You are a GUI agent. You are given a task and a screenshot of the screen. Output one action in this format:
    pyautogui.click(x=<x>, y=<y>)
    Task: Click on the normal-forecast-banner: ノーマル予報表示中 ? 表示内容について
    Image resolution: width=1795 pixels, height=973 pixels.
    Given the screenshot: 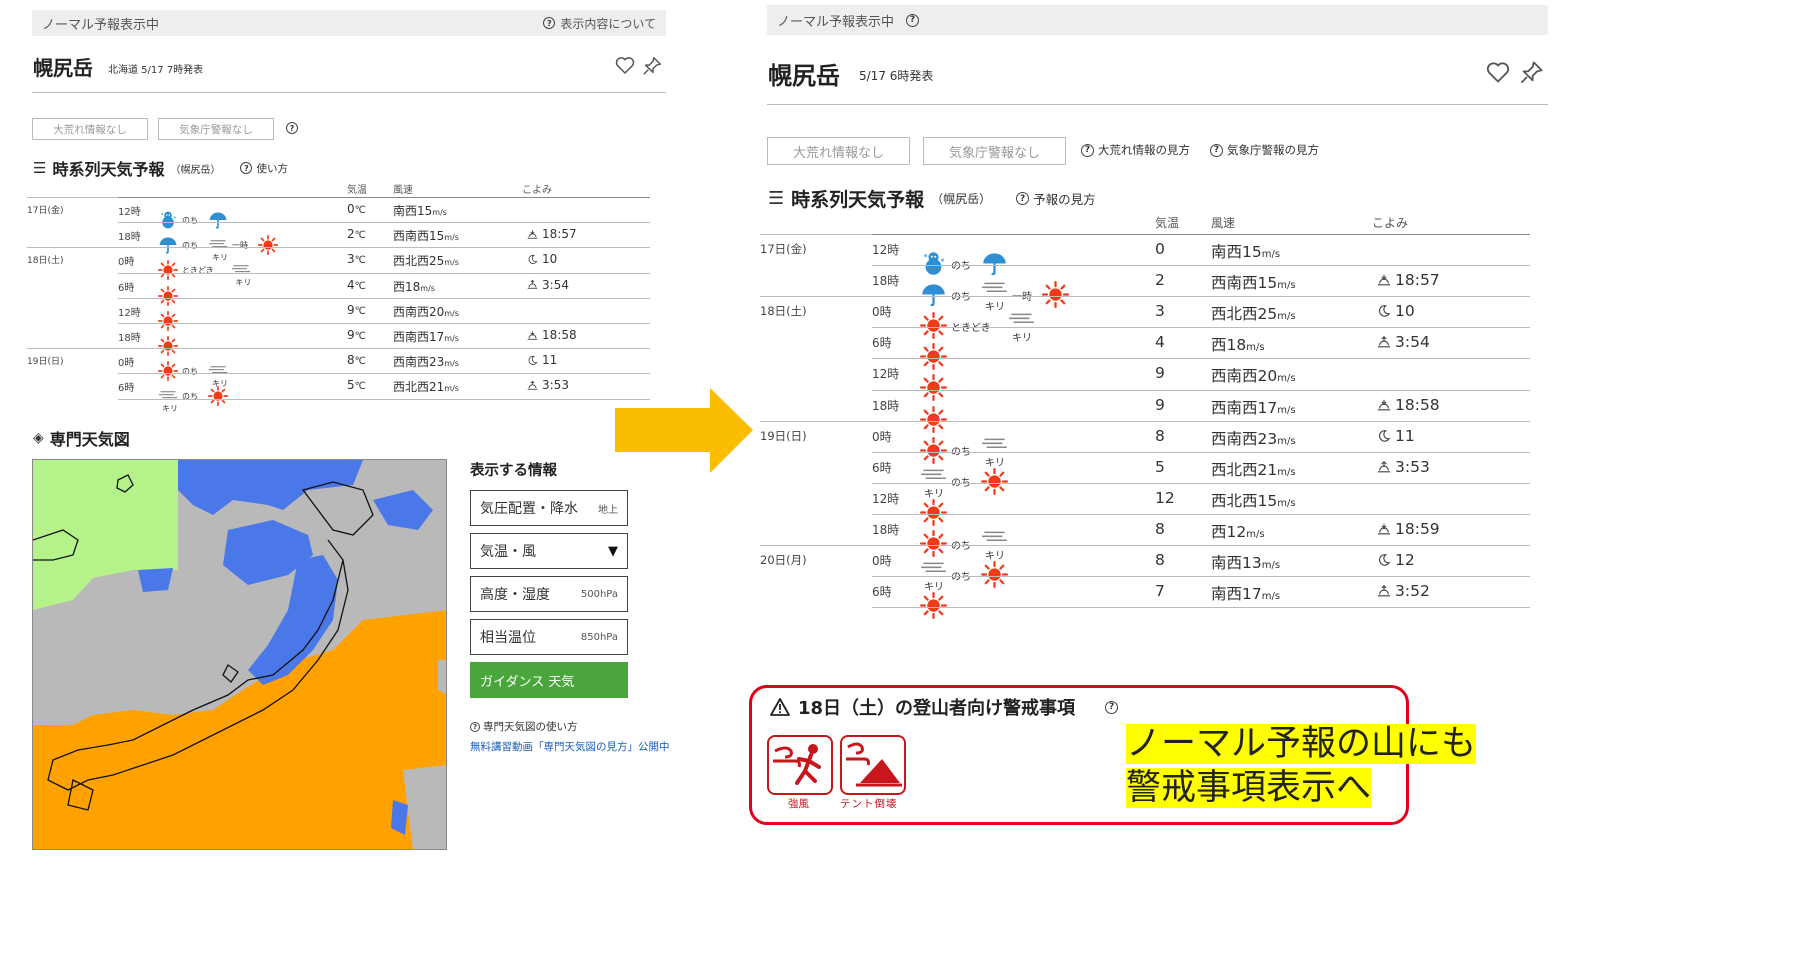 What is the action you would take?
    pyautogui.click(x=349, y=23)
    